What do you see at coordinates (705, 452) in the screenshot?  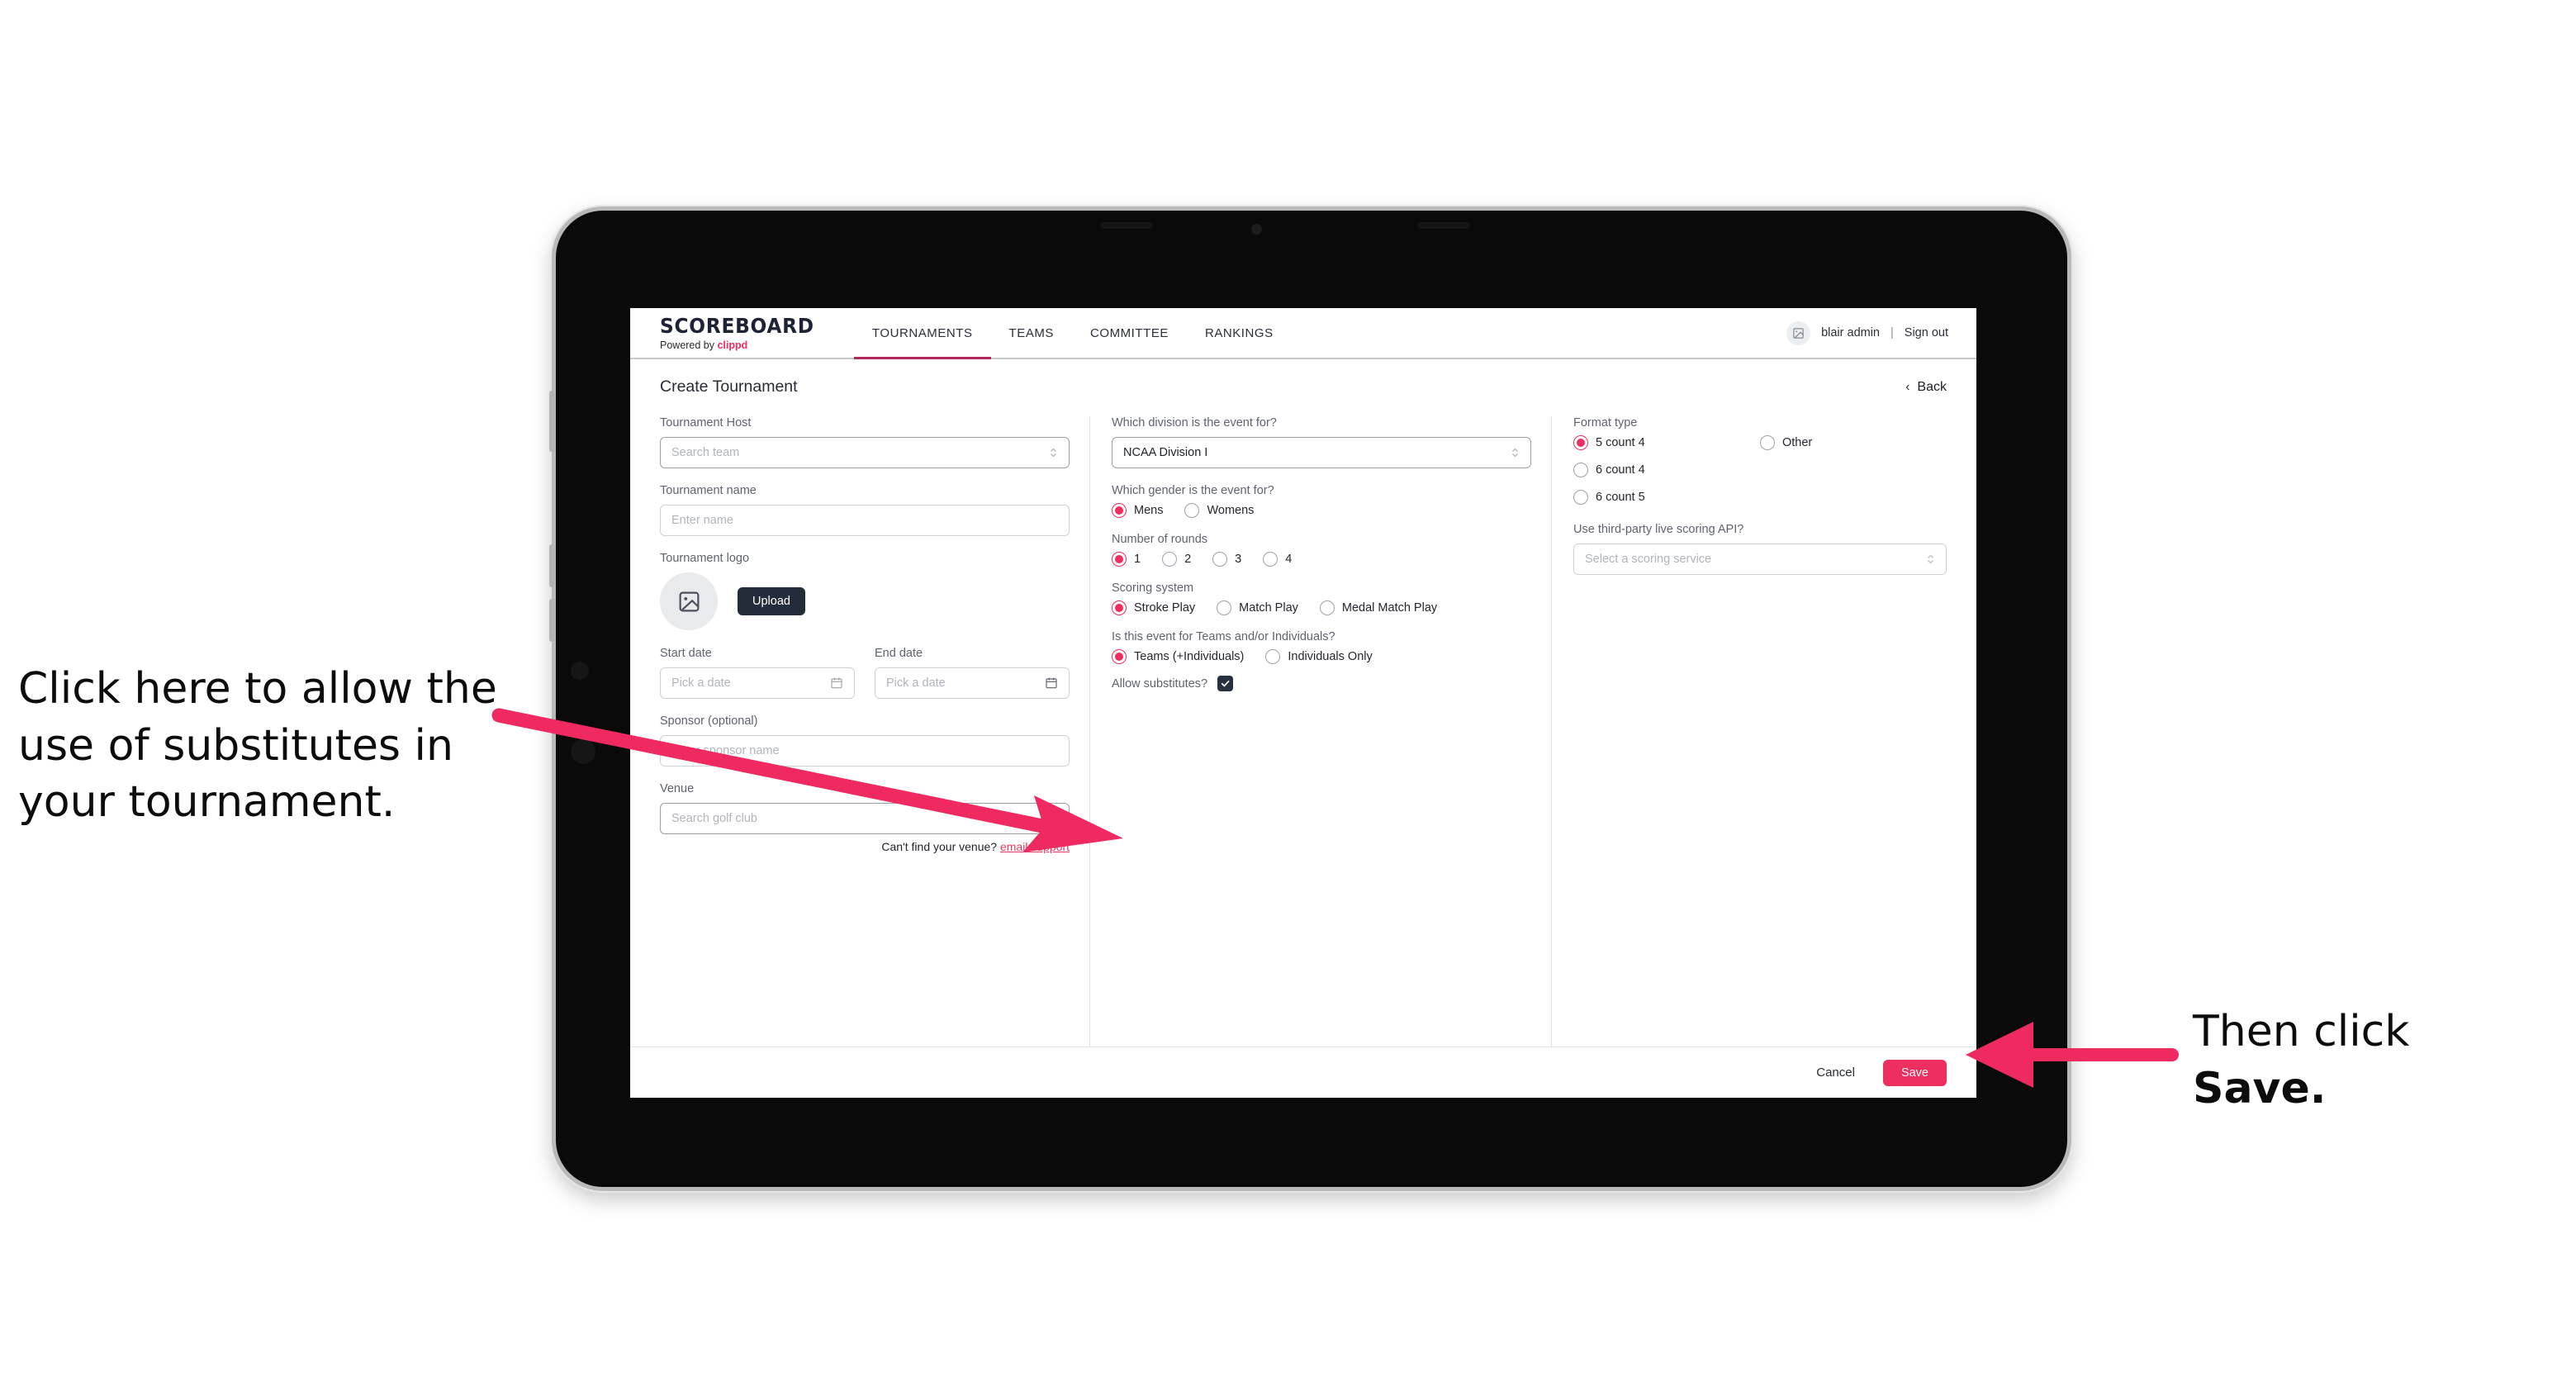 I see `tournament-host-placeholder: Search team` at bounding box center [705, 452].